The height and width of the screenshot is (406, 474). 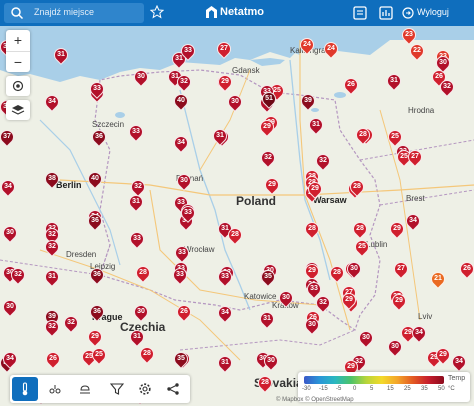 I want to click on temperature-button, so click(x=25, y=389).